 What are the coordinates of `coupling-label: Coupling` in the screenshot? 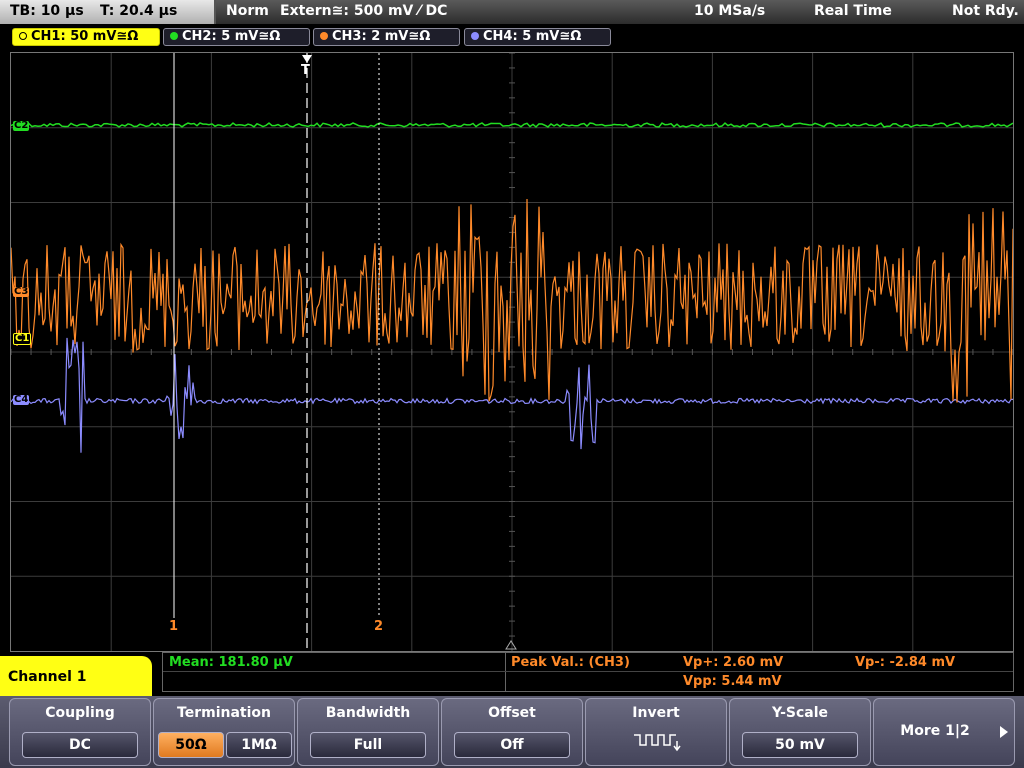 It's located at (80, 713).